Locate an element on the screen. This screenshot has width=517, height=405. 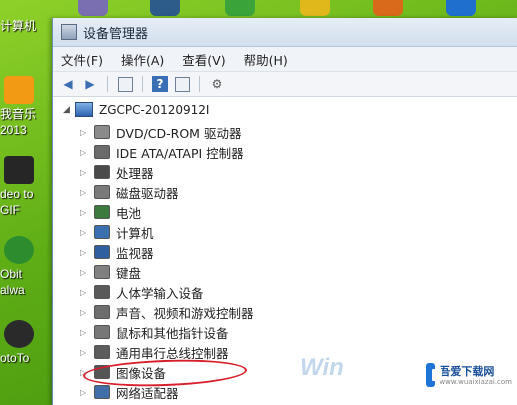
hid-icon is located at coordinates (102, 292).